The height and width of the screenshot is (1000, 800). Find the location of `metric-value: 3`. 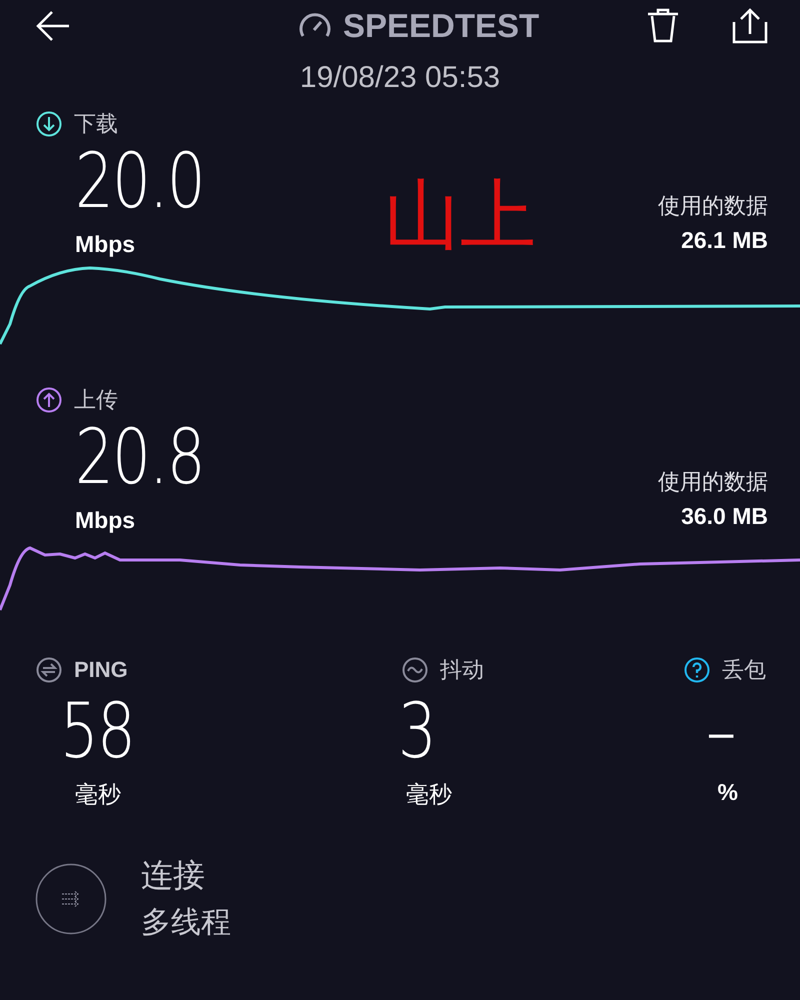

metric-value: 3 is located at coordinates (416, 731).